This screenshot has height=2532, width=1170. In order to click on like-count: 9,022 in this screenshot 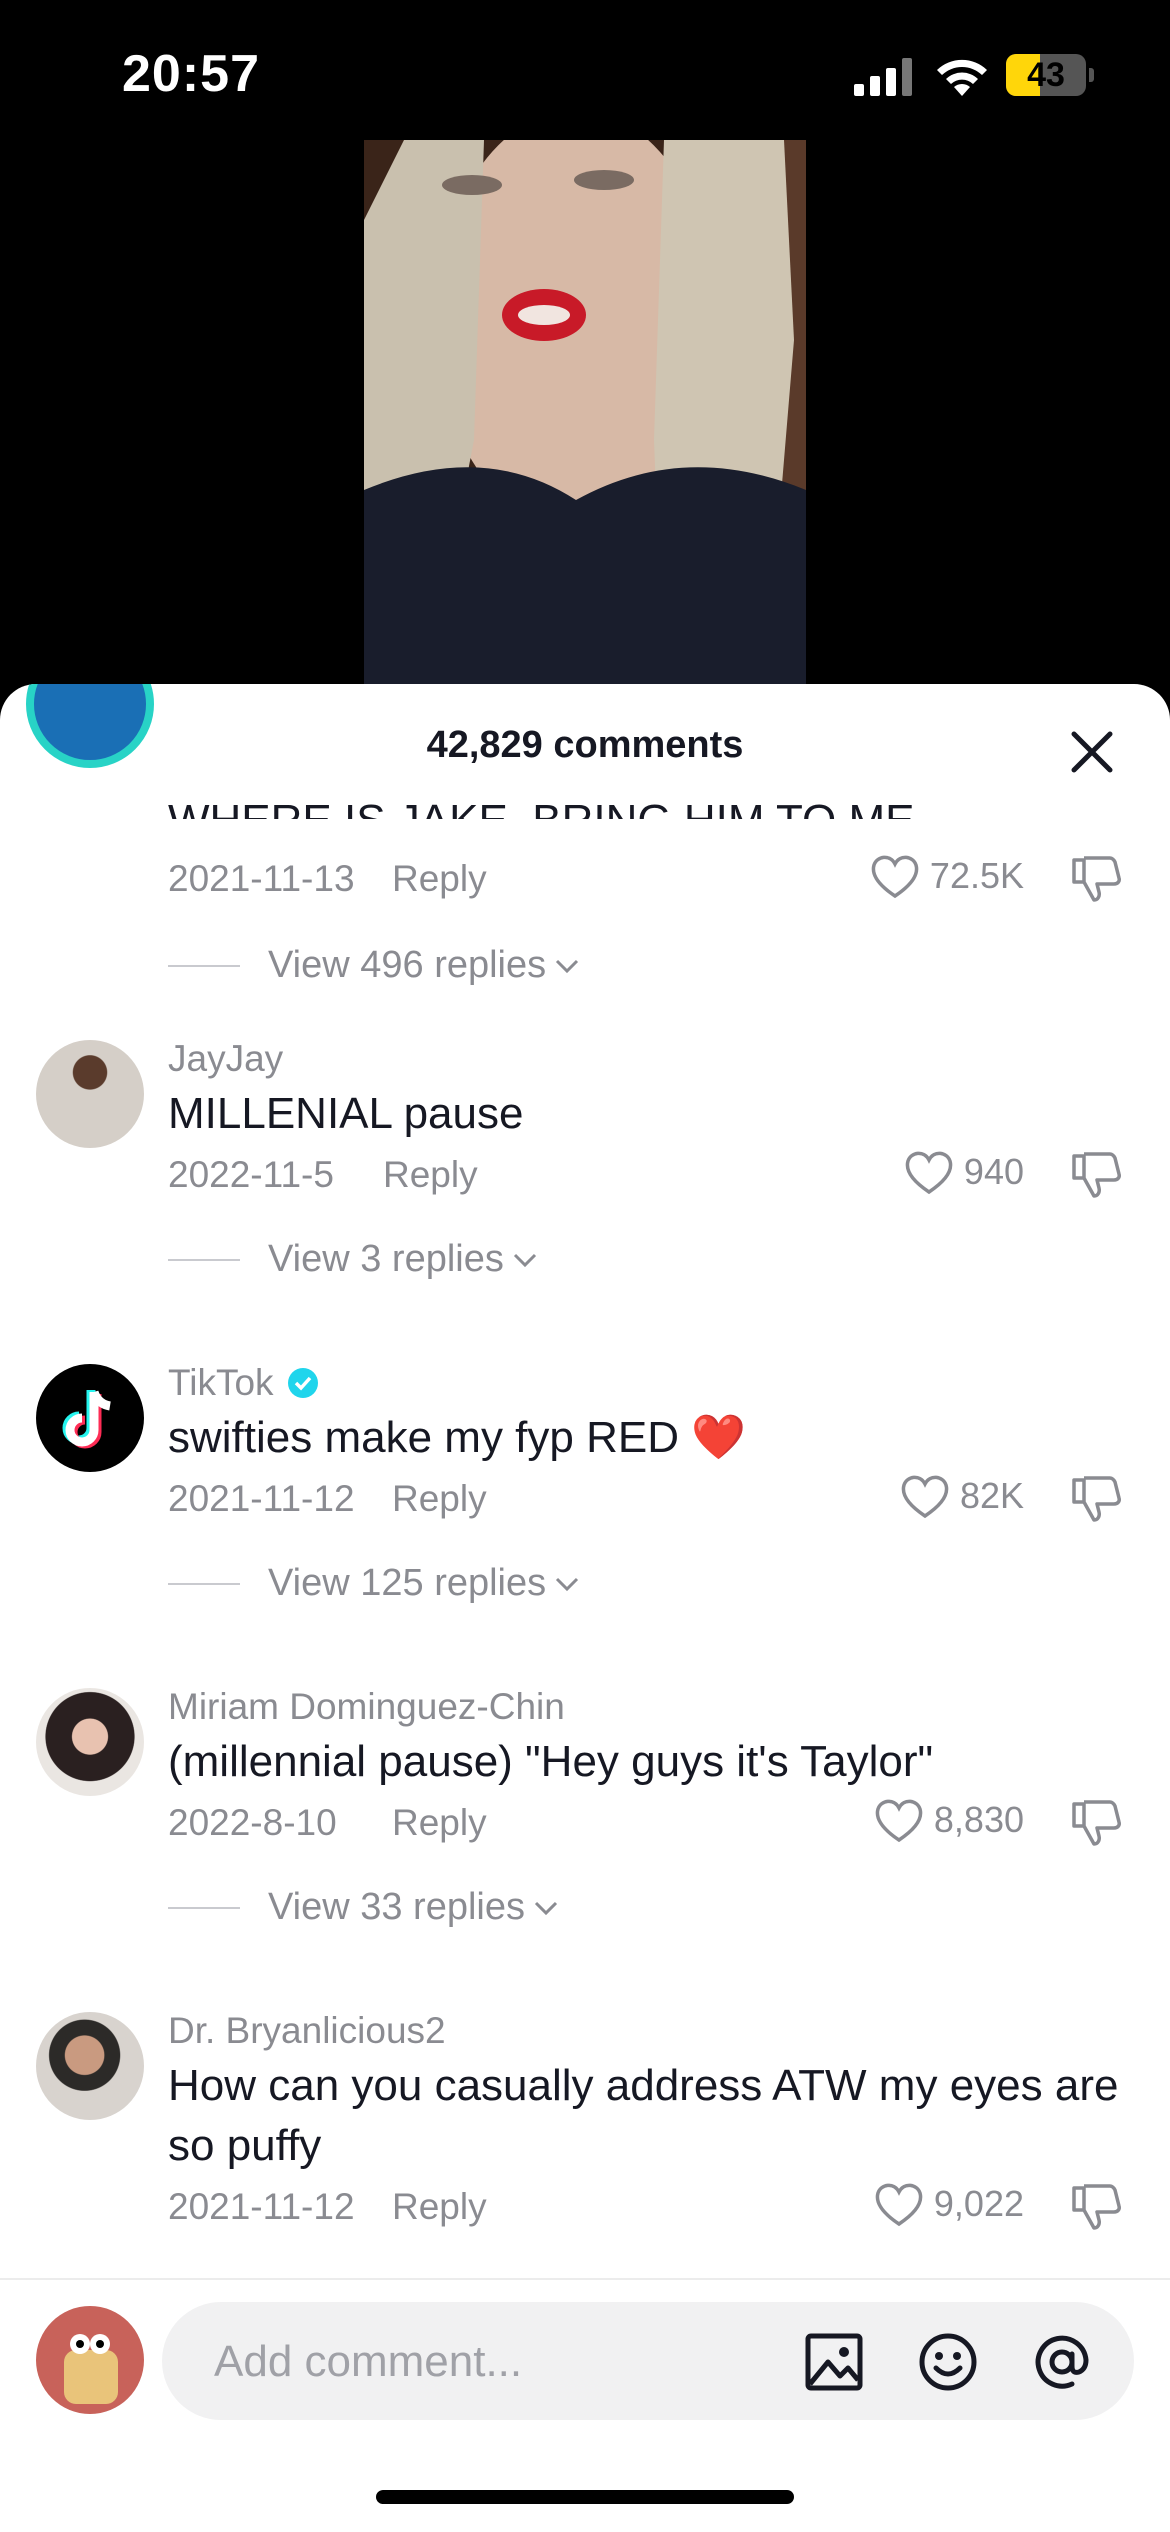, I will do `click(978, 2203)`.